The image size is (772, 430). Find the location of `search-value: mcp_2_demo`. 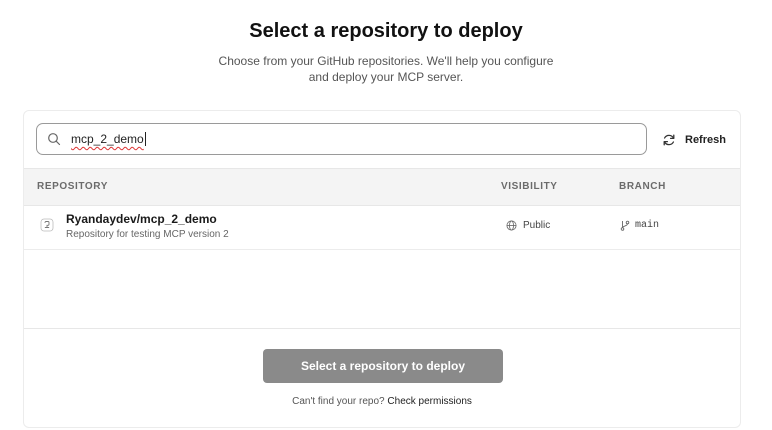

search-value: mcp_2_demo is located at coordinates (107, 139).